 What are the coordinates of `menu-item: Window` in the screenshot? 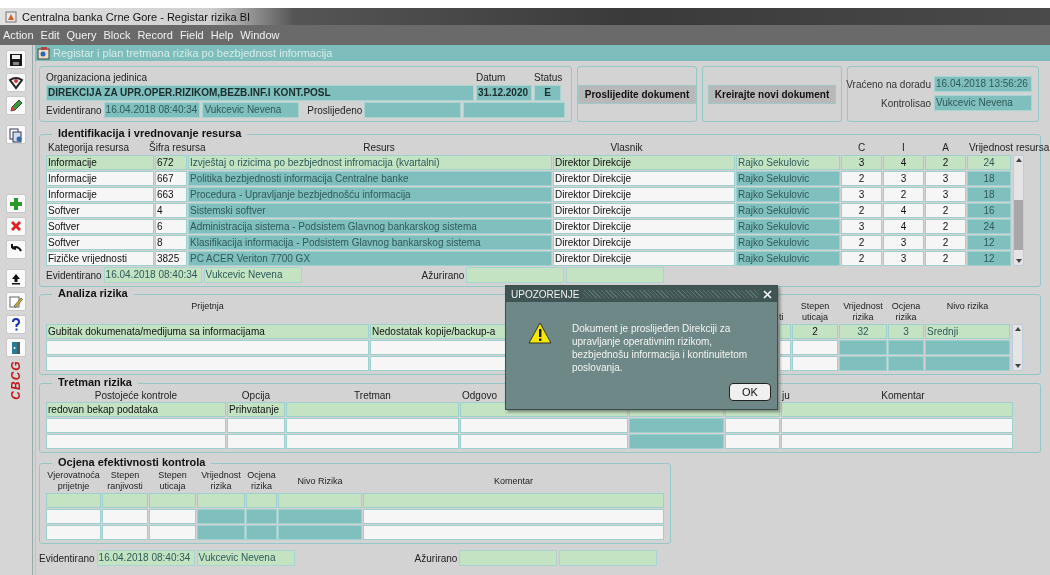 It's located at (260, 35).